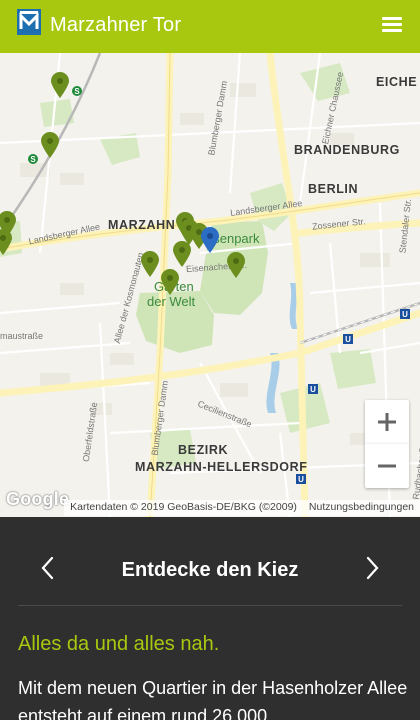  I want to click on section-headline: Alles da und alles nah., so click(119, 644).